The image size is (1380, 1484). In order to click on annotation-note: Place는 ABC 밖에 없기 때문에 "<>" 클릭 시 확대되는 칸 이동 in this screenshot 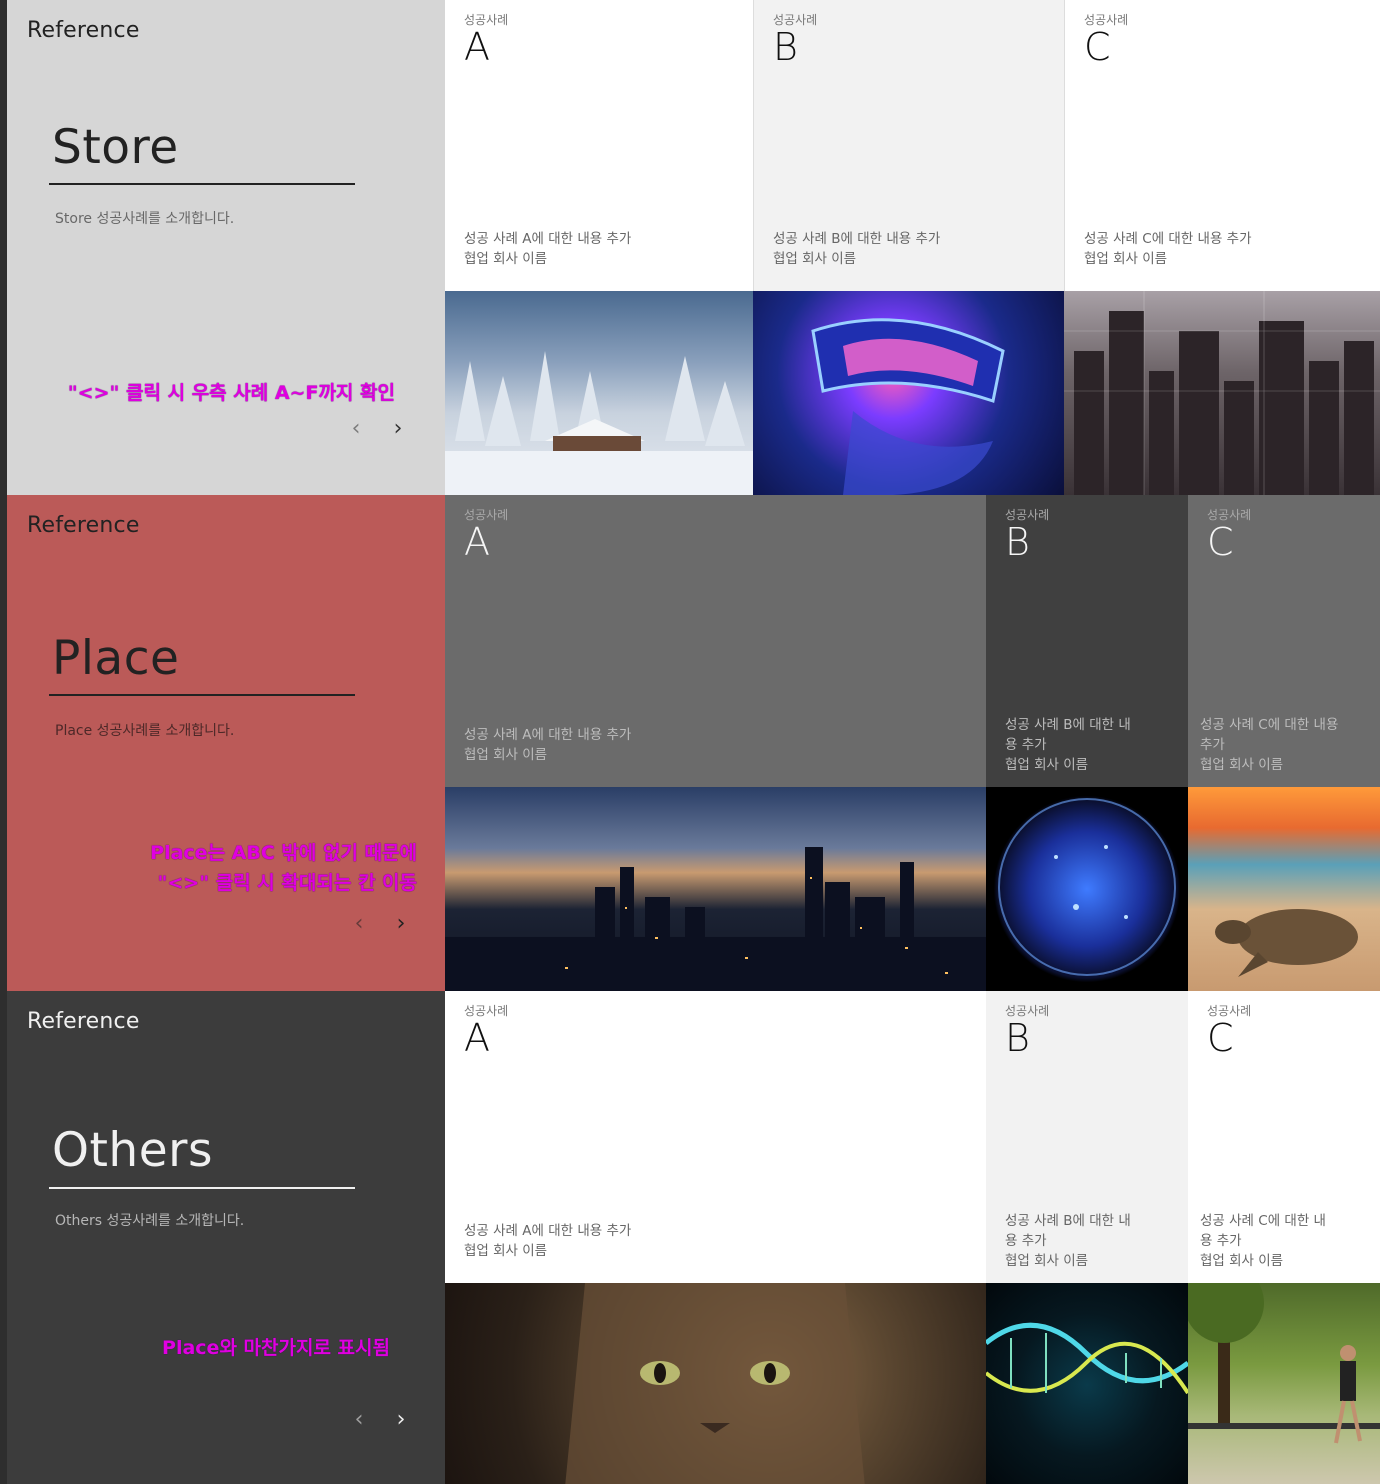, I will do `click(242, 868)`.